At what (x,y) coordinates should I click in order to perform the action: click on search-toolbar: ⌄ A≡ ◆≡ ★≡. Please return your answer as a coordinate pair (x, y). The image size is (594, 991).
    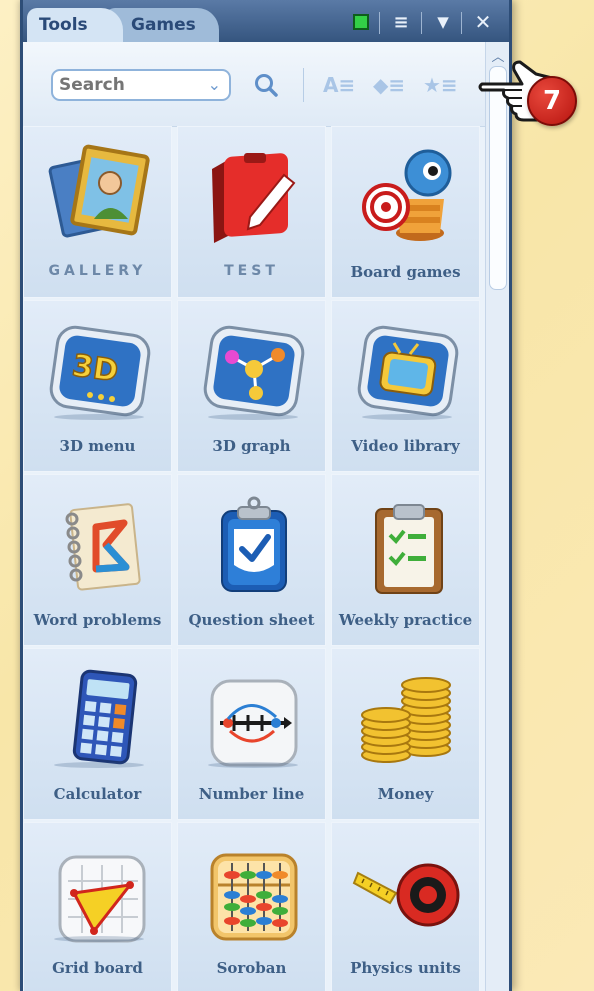
    Looking at the image, I should click on (254, 84).